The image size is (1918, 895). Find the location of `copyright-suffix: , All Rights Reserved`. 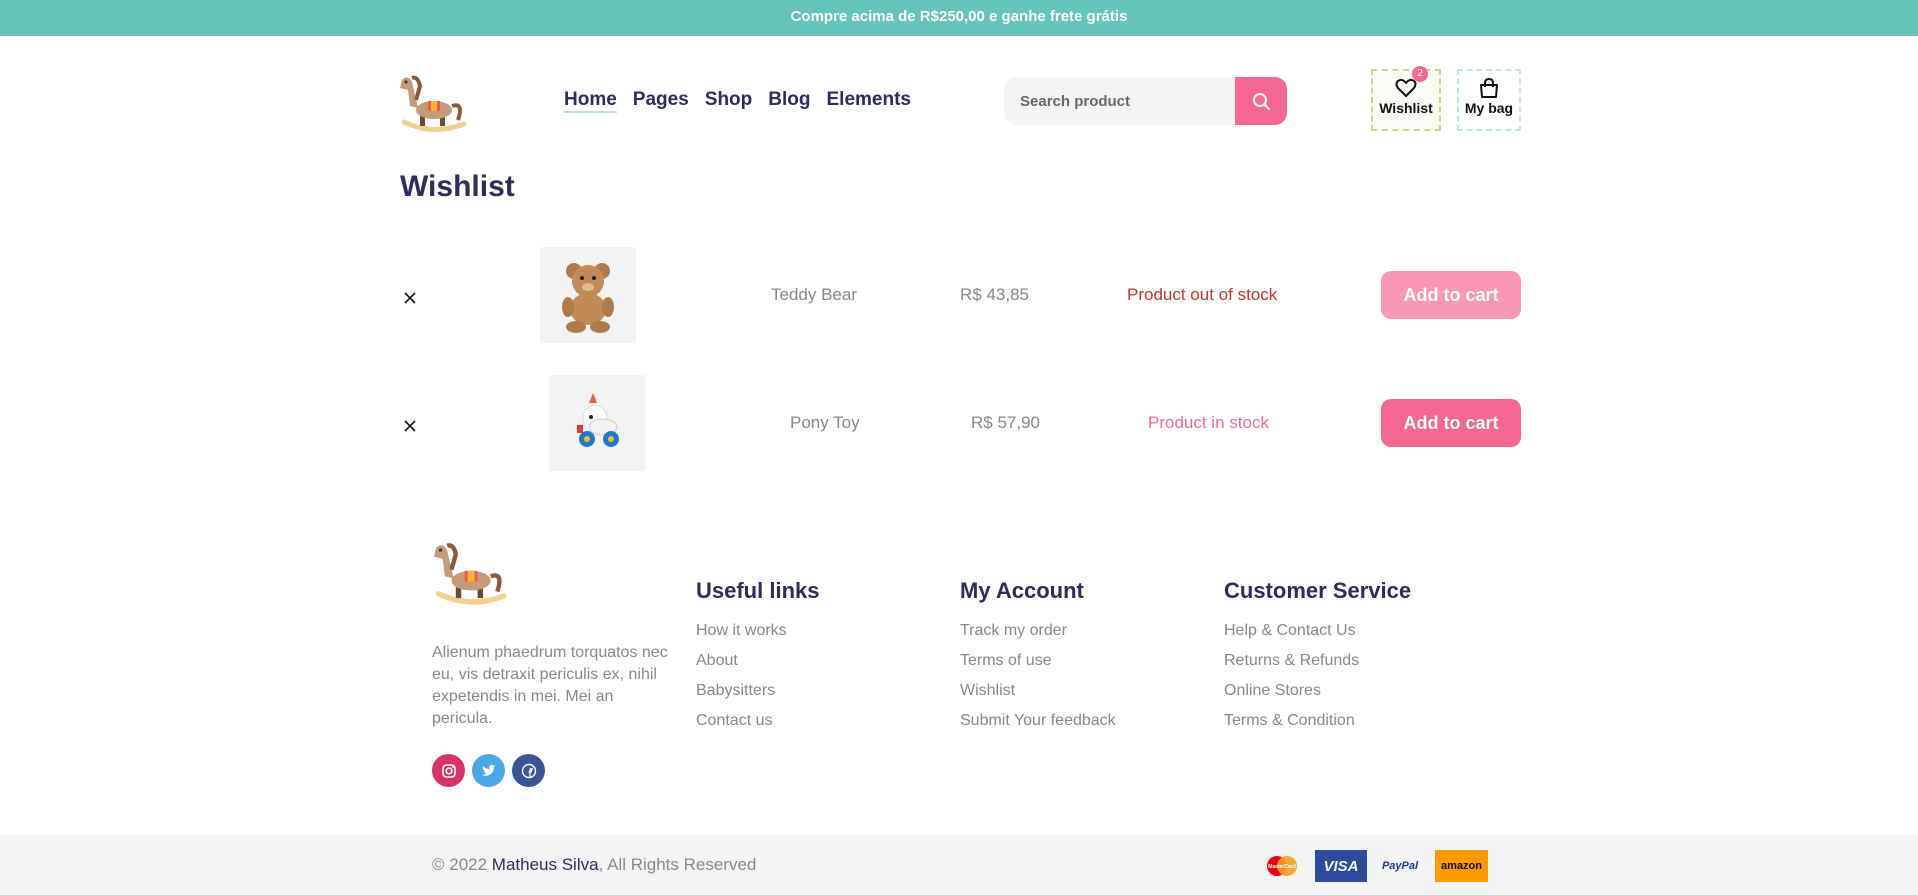

copyright-suffix: , All Rights Reserved is located at coordinates (677, 864).